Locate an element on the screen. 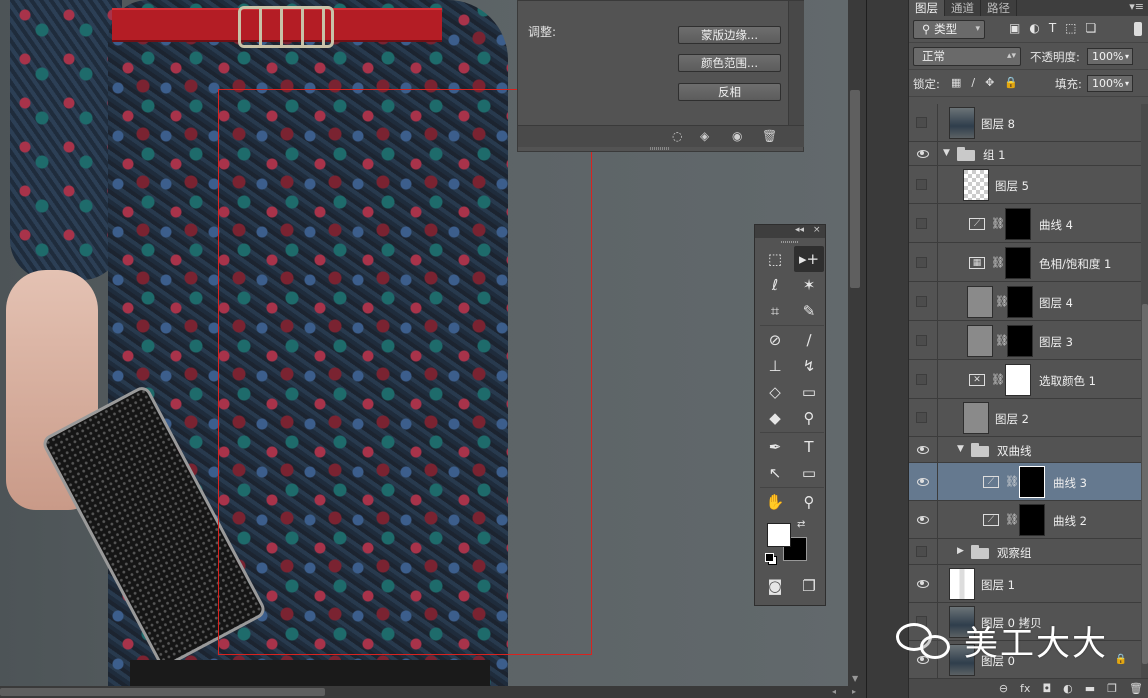 This screenshot has height=698, width=1148. layer-row: 图层 2 is located at coordinates (1025, 418).